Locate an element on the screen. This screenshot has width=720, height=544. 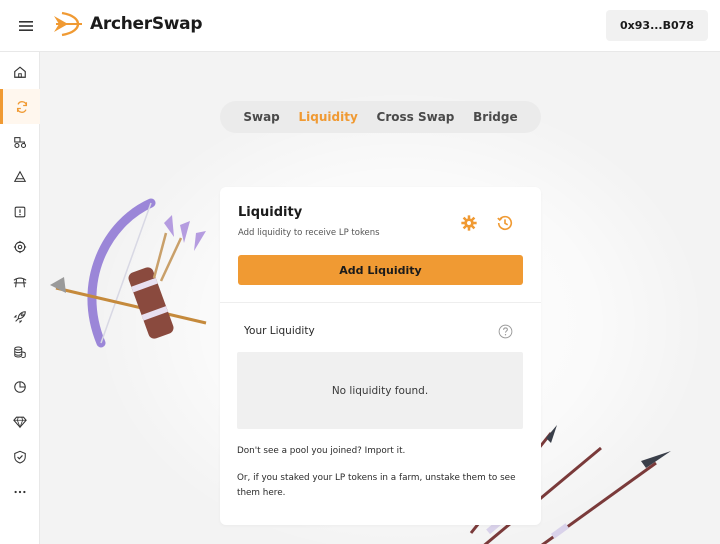
info-icon is located at coordinates (20, 211).